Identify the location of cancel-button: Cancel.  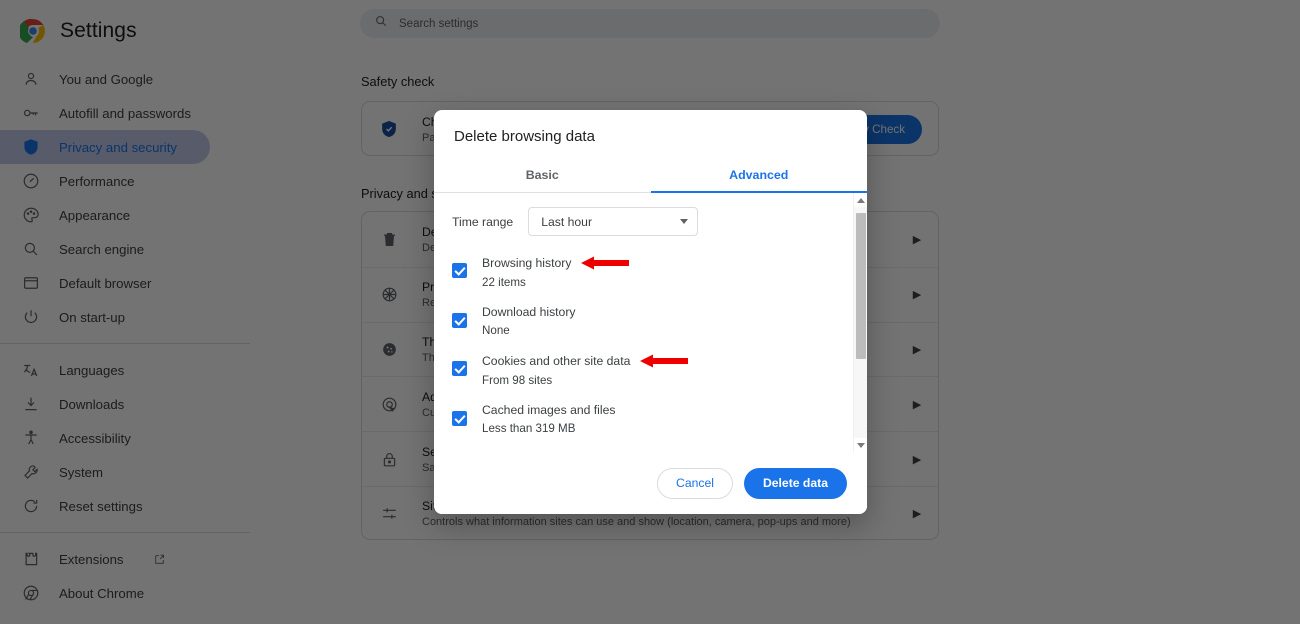
(695, 483).